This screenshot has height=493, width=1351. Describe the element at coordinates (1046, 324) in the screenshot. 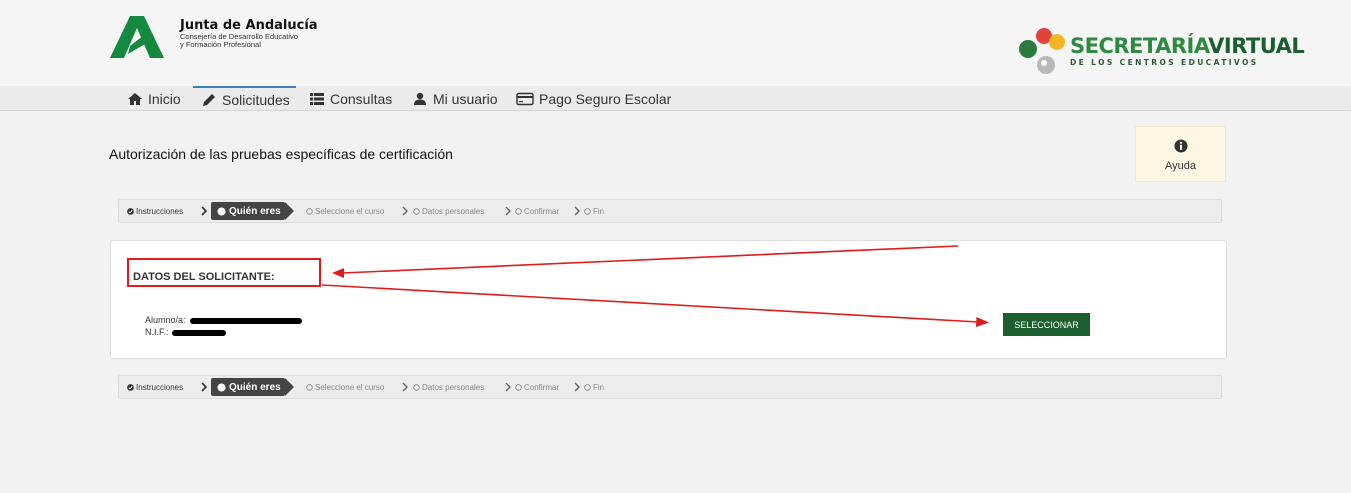

I see `select-button: SELECCIONAR` at that location.